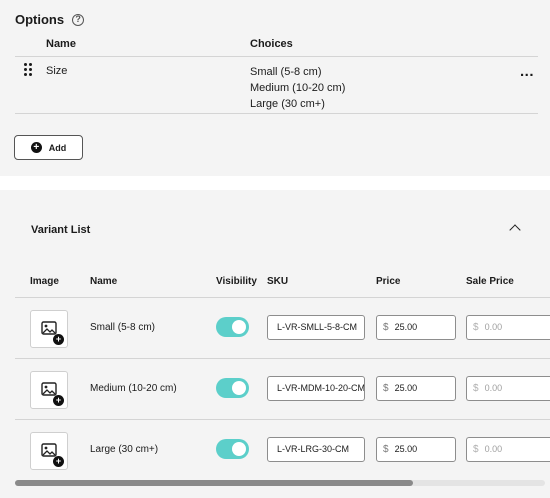 The height and width of the screenshot is (498, 550). I want to click on choice-item: Small (5-8 cm), so click(286, 72).